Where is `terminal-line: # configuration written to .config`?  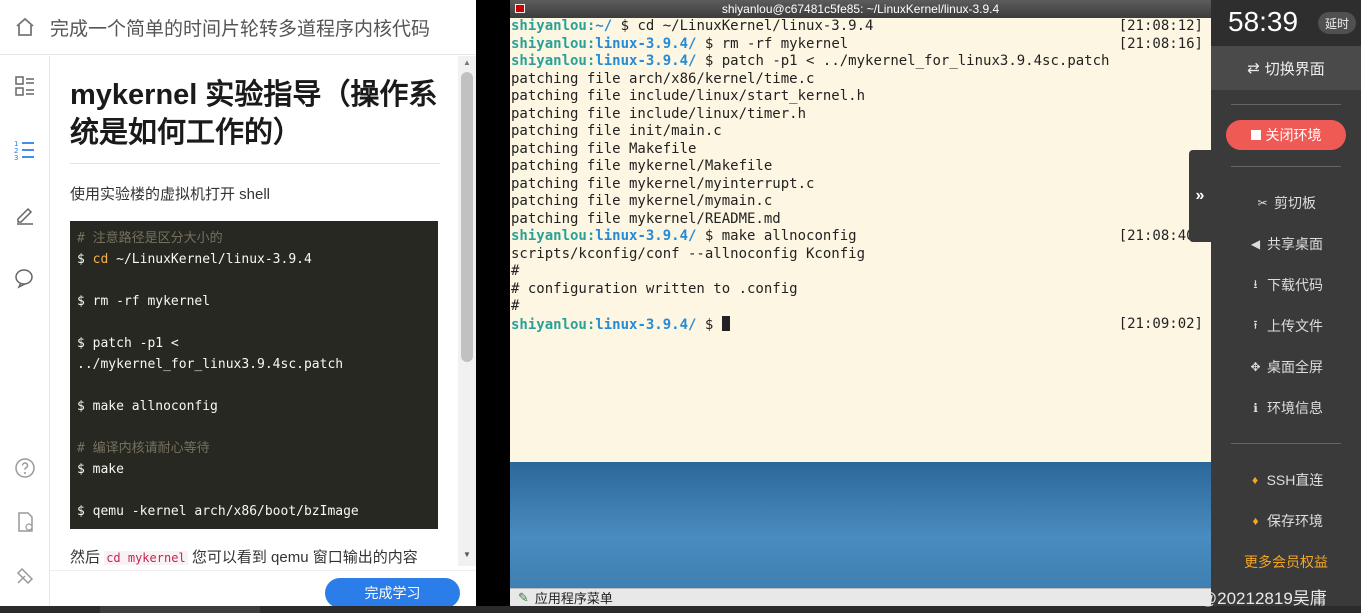 terminal-line: # configuration written to .config is located at coordinates (654, 288).